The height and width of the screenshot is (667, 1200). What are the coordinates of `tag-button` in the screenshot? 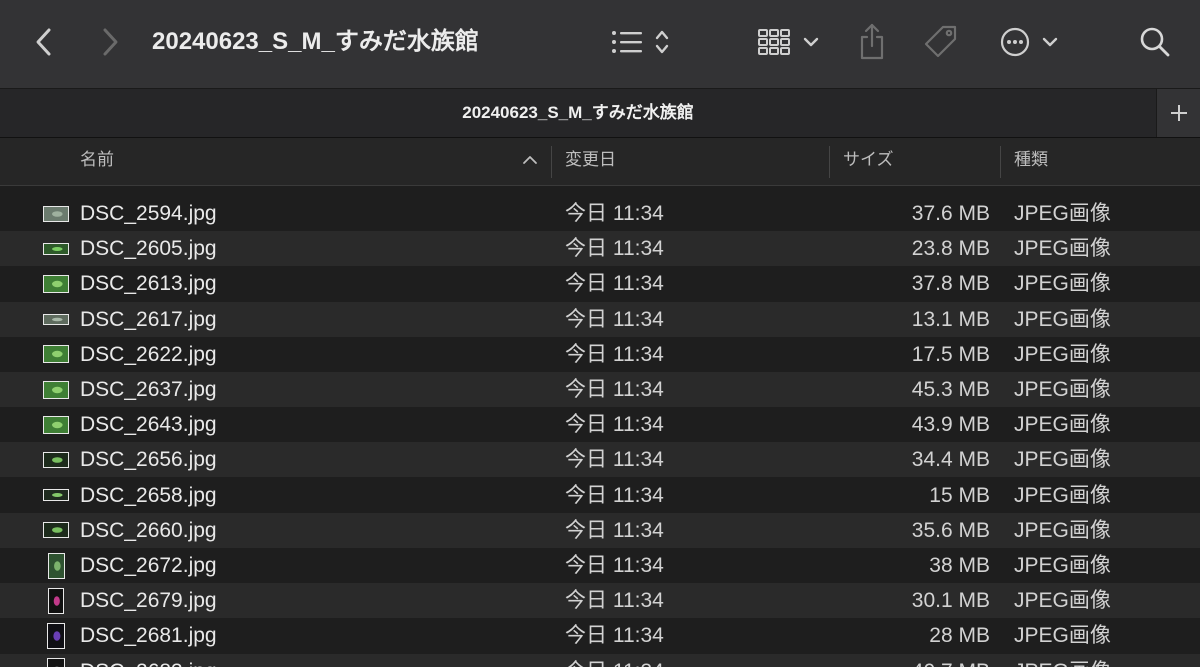 It's located at (941, 42).